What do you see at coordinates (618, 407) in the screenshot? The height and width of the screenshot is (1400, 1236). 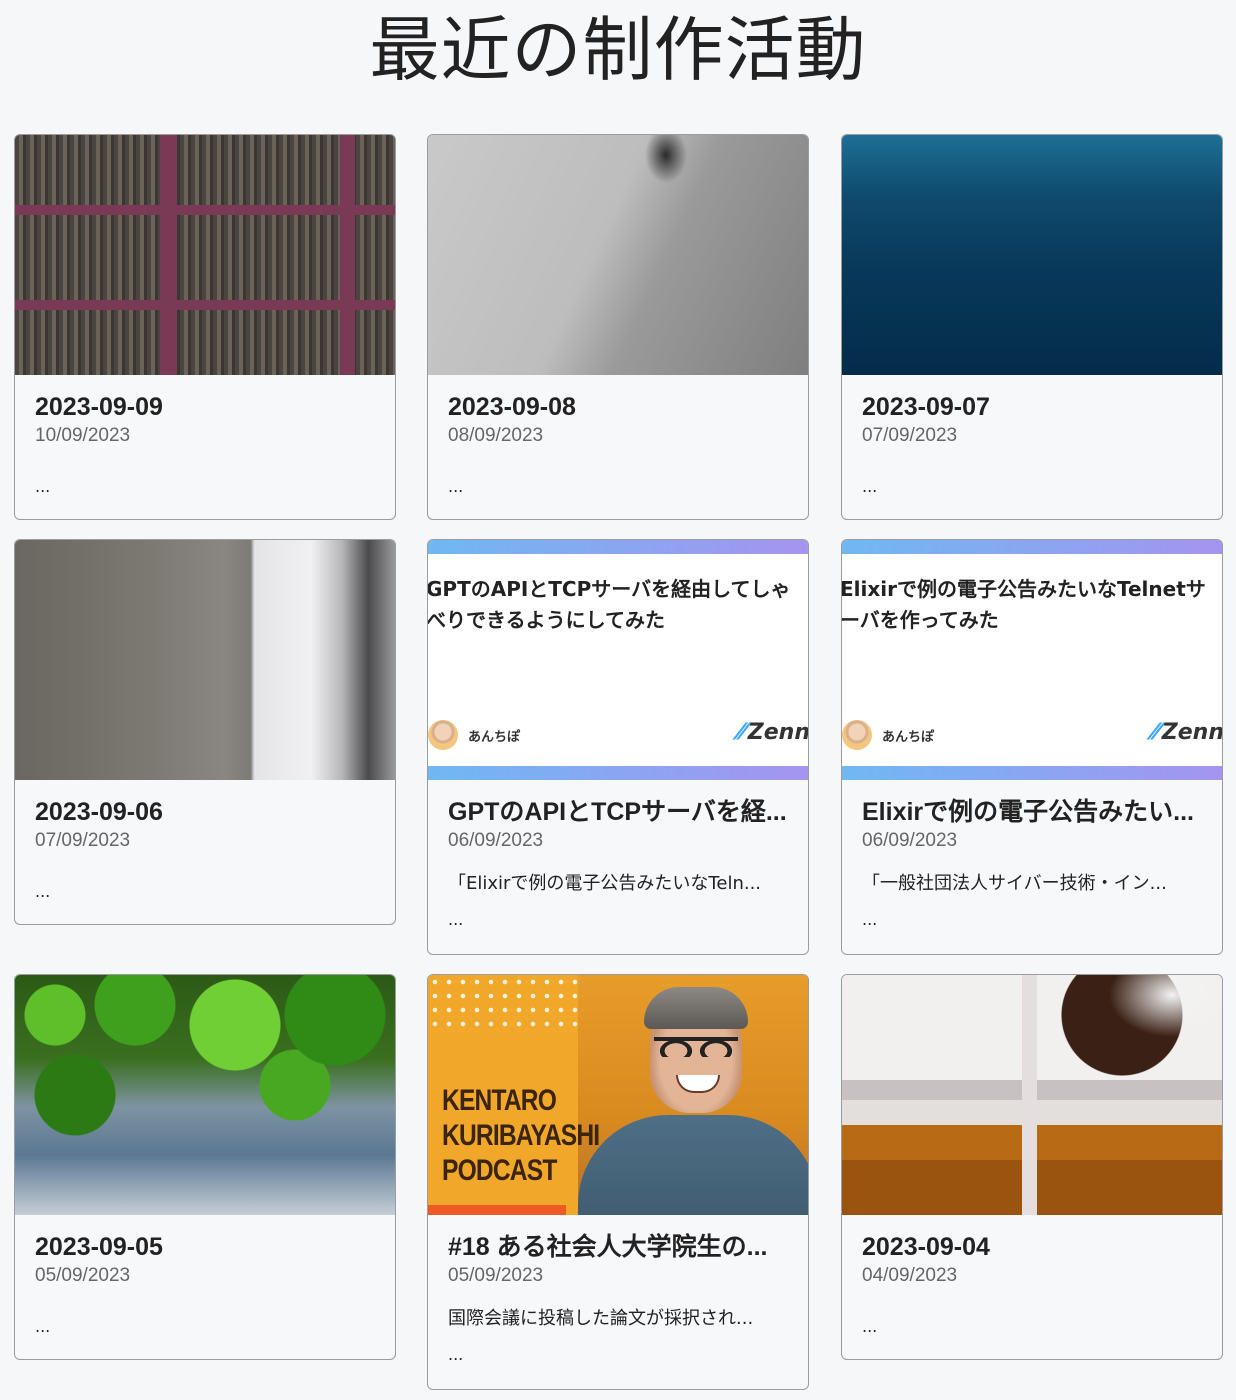 I see `card-title: 2023-09-08` at bounding box center [618, 407].